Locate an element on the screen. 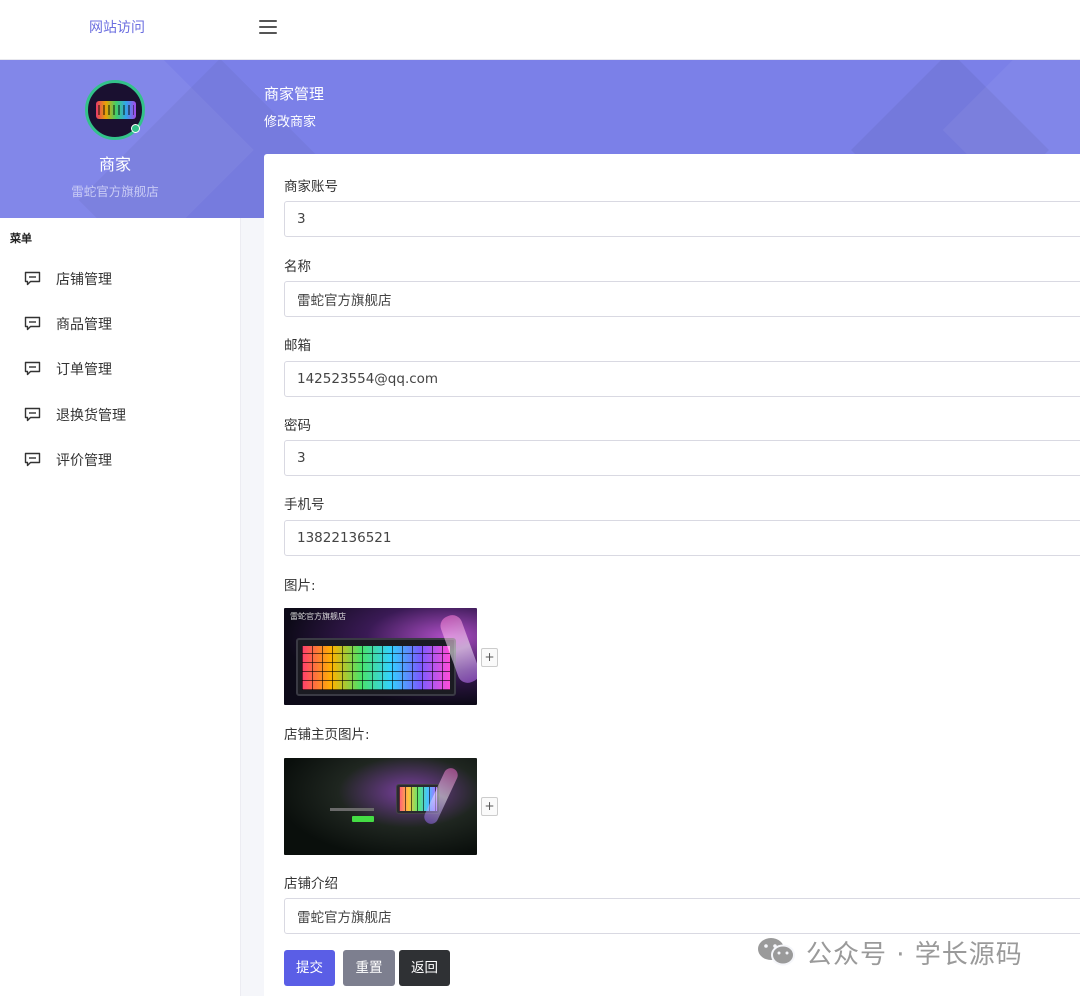  add-image-button: + is located at coordinates (489, 657).